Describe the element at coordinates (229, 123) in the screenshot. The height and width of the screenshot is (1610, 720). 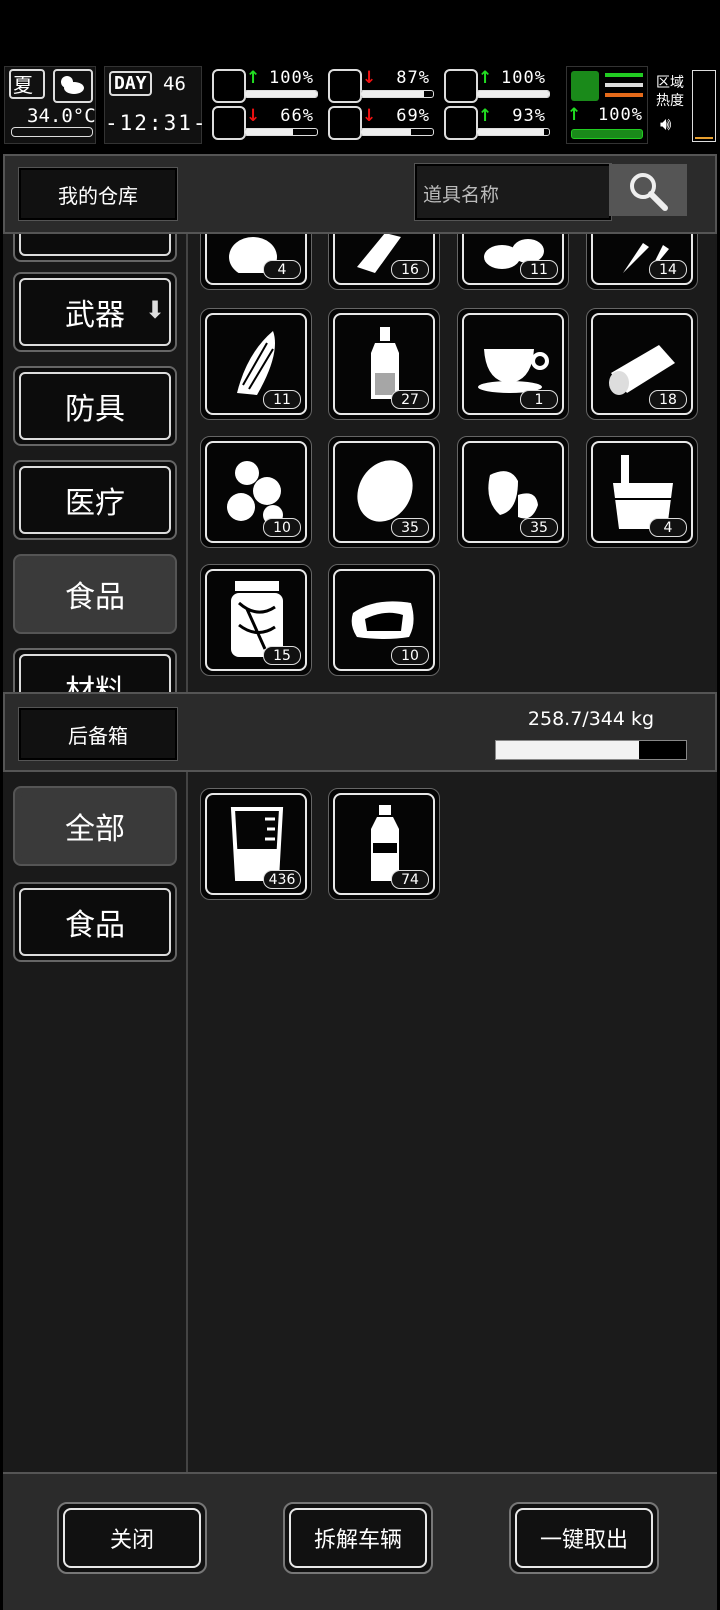
I see `brain-icon` at that location.